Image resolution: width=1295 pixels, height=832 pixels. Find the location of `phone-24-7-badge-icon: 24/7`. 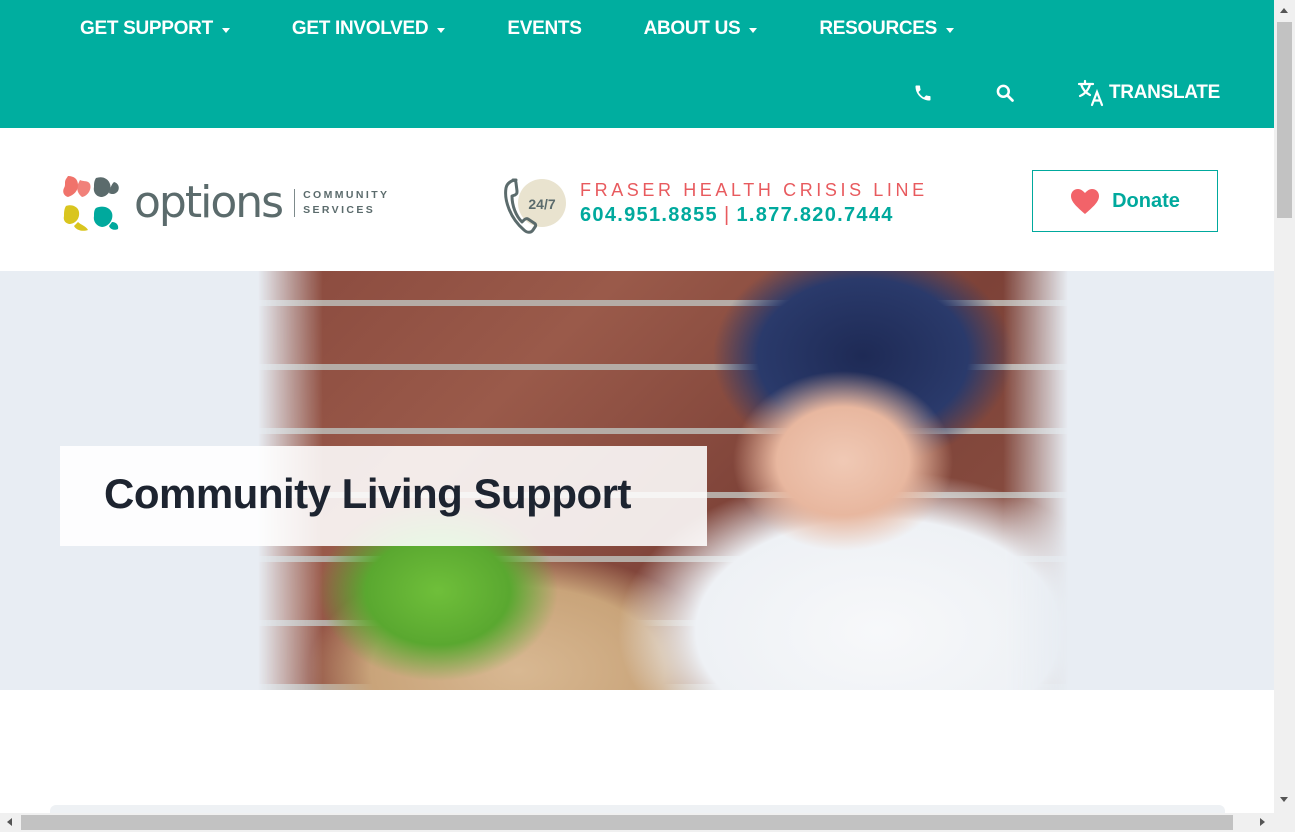

phone-24-7-badge-icon: 24/7 is located at coordinates (535, 206).